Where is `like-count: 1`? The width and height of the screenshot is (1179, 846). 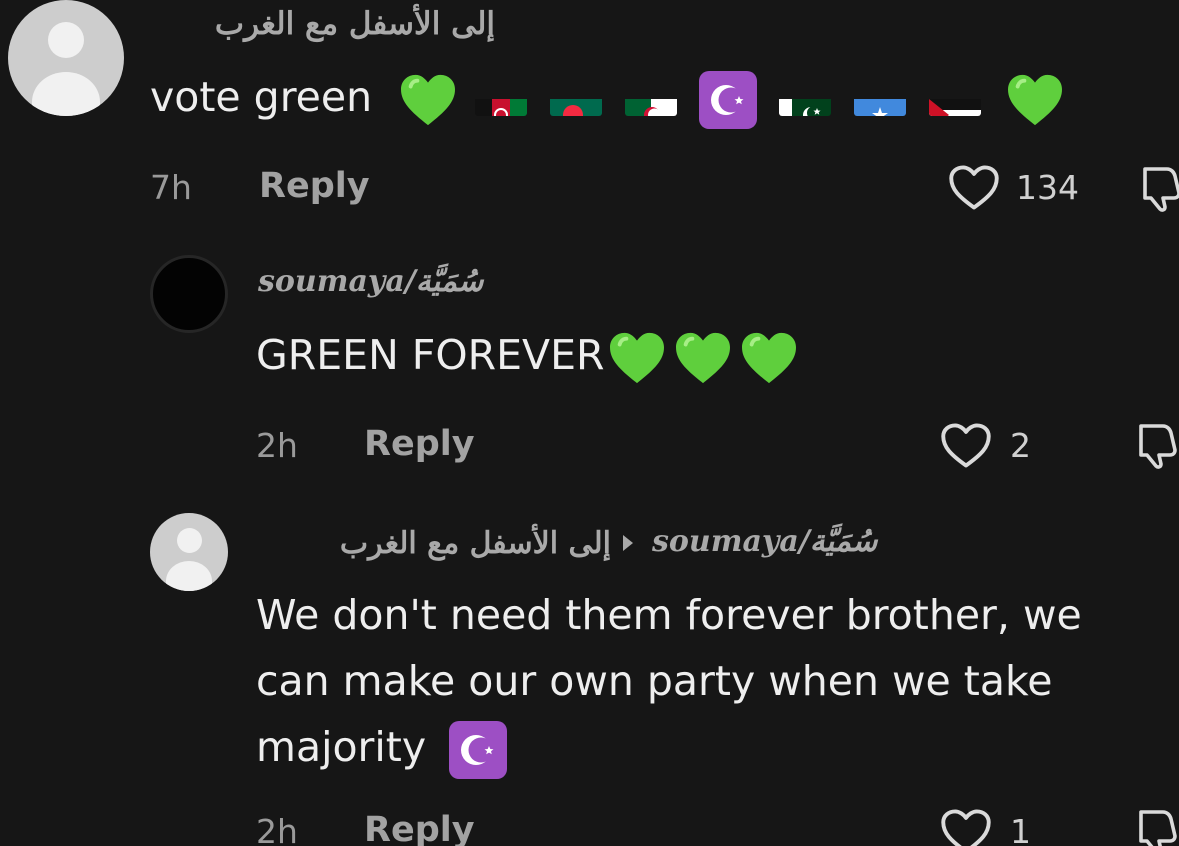
like-count: 1 is located at coordinates (1020, 829).